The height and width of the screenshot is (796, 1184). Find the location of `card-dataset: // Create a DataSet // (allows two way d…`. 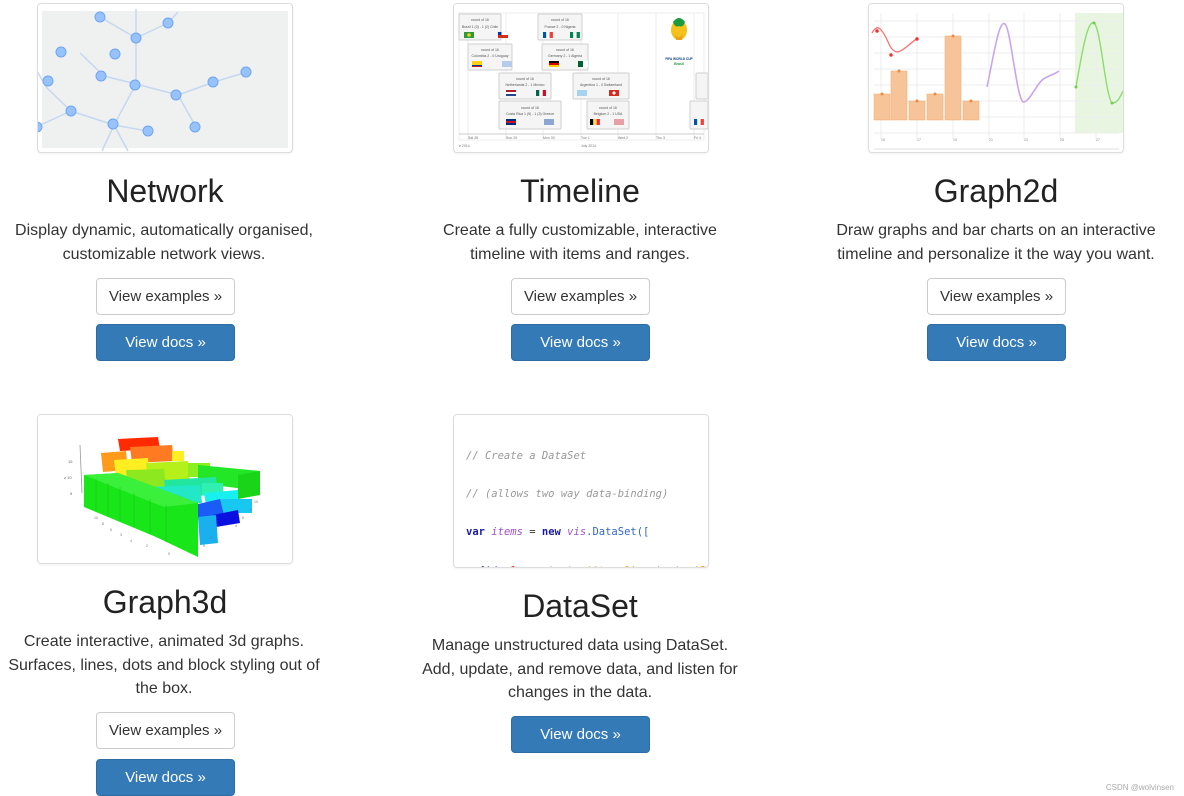

card-dataset: // Create a DataSet // (allows two way d… is located at coordinates (580, 603).